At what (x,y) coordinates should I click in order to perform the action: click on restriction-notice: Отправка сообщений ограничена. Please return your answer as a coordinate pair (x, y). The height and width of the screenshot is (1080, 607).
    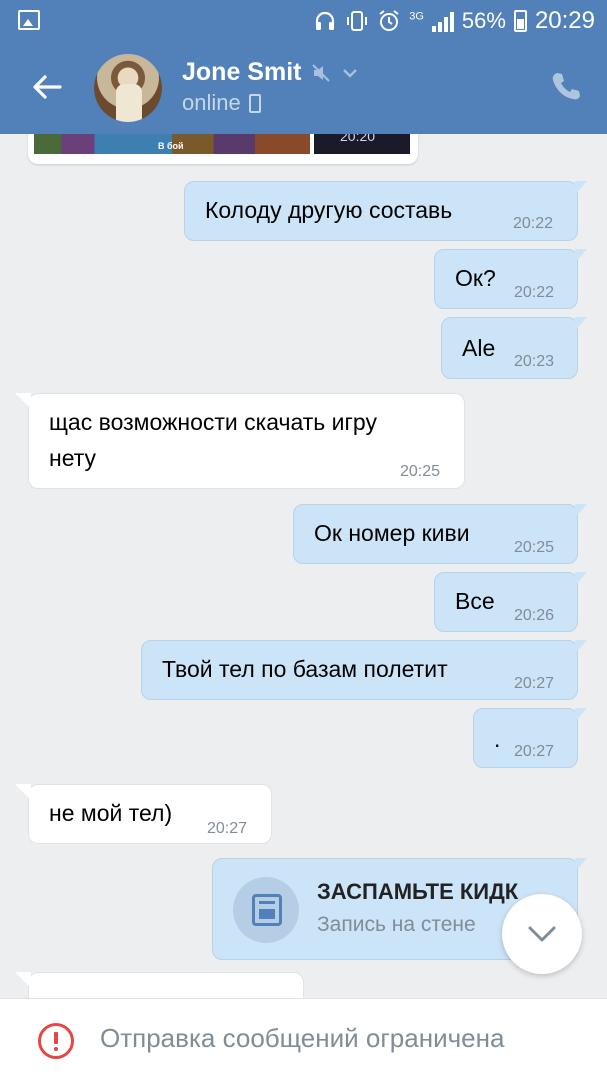
    Looking at the image, I should click on (302, 1038).